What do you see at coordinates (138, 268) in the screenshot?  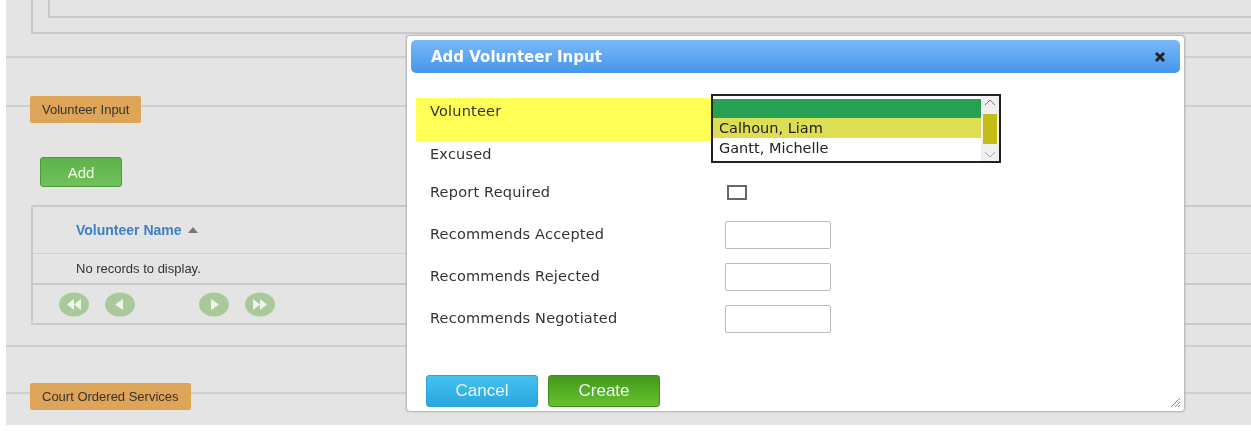 I see `empty-message: No records to display.` at bounding box center [138, 268].